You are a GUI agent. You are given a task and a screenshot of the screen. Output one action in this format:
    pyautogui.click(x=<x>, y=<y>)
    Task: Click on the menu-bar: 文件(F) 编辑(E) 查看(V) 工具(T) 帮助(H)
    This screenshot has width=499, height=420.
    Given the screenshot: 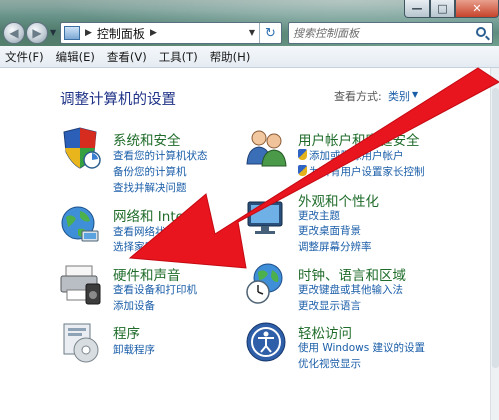 What is the action you would take?
    pyautogui.click(x=249, y=57)
    